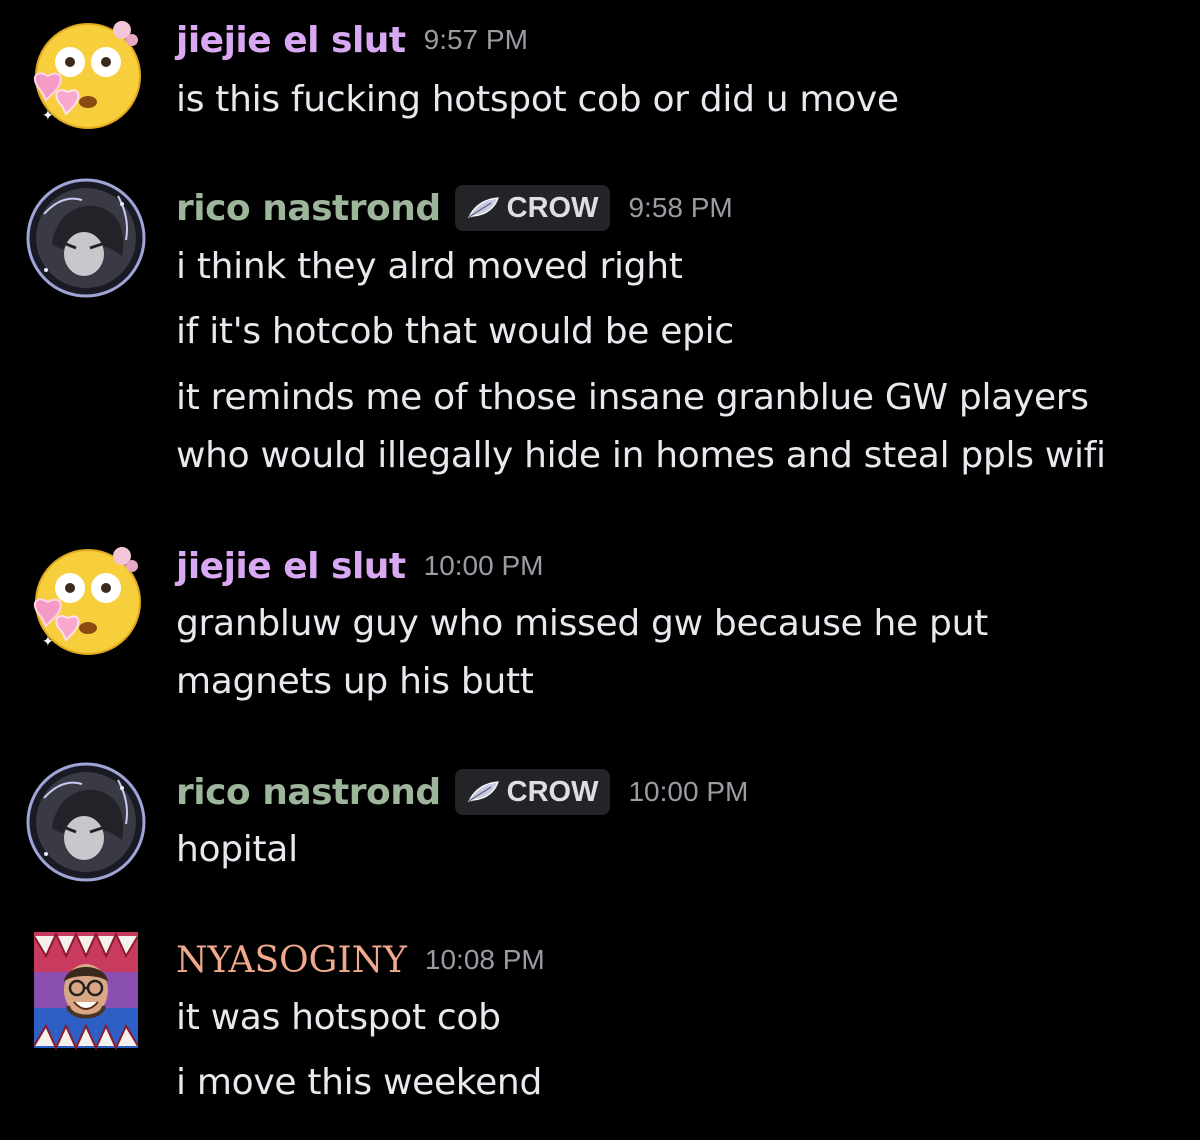 The width and height of the screenshot is (1200, 1140). What do you see at coordinates (484, 959) in the screenshot?
I see `timestamp: 10:08 PM` at bounding box center [484, 959].